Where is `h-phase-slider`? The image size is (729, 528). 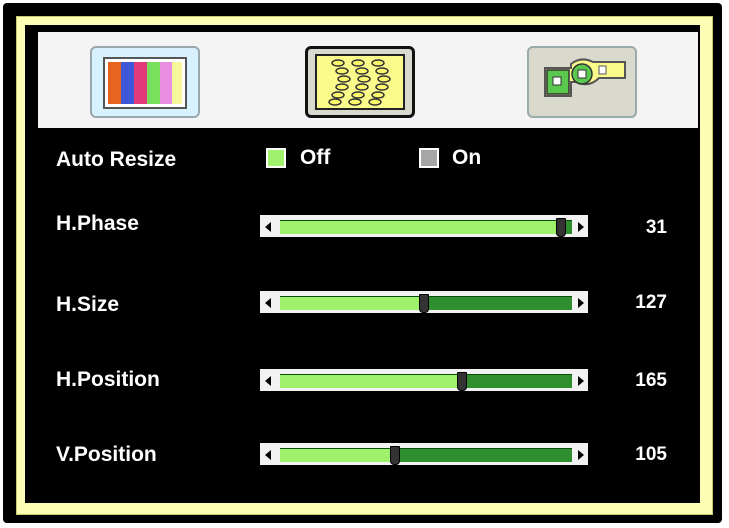 h-phase-slider is located at coordinates (424, 226).